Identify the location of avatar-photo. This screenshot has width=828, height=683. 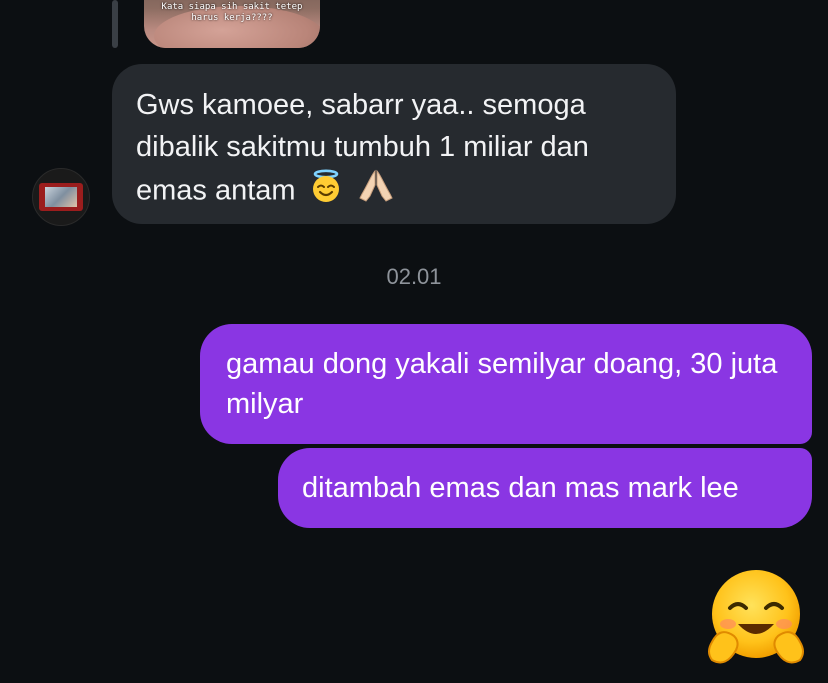
(61, 197).